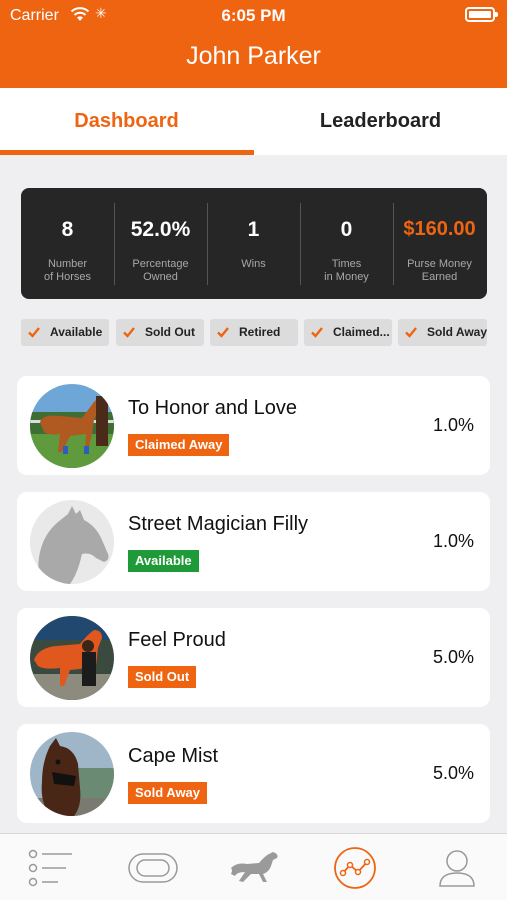 The image size is (507, 900). What do you see at coordinates (160, 229) in the screenshot?
I see `stat-value: 52.0%` at bounding box center [160, 229].